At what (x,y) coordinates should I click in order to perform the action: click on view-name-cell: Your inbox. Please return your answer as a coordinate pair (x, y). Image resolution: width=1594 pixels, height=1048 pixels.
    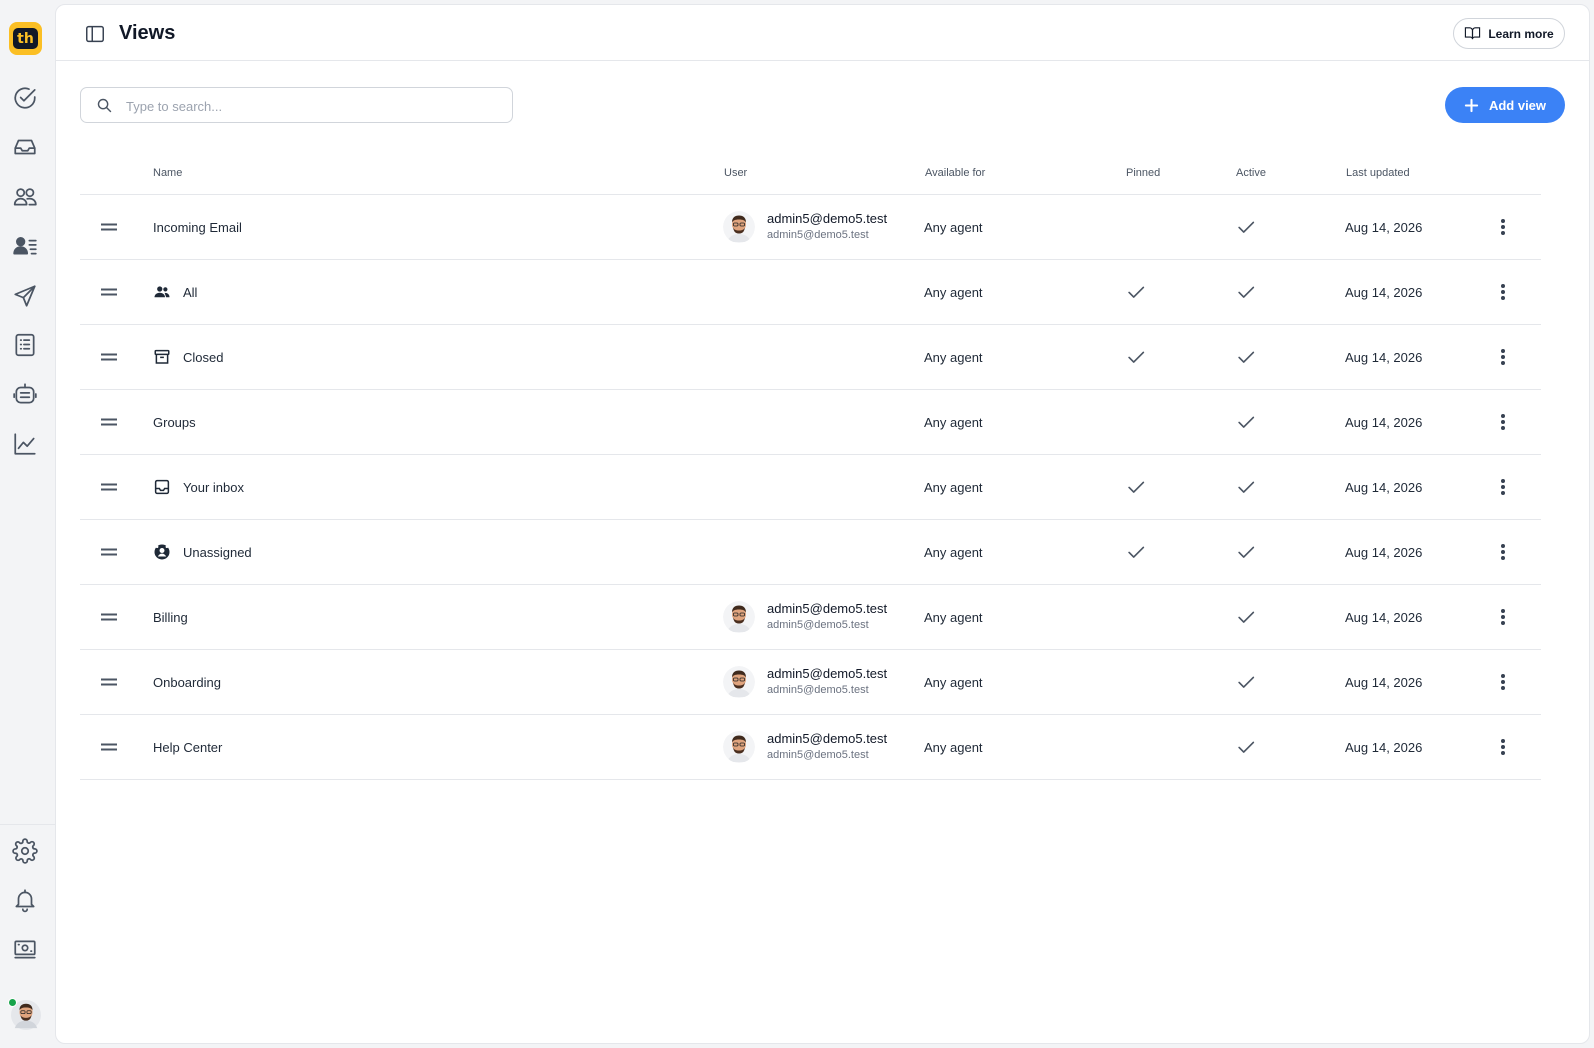
    Looking at the image, I should click on (198, 487).